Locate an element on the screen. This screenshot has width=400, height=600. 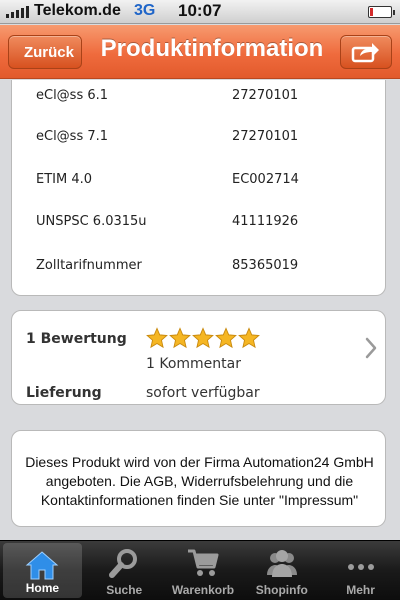
clock: 10:07 is located at coordinates (200, 10).